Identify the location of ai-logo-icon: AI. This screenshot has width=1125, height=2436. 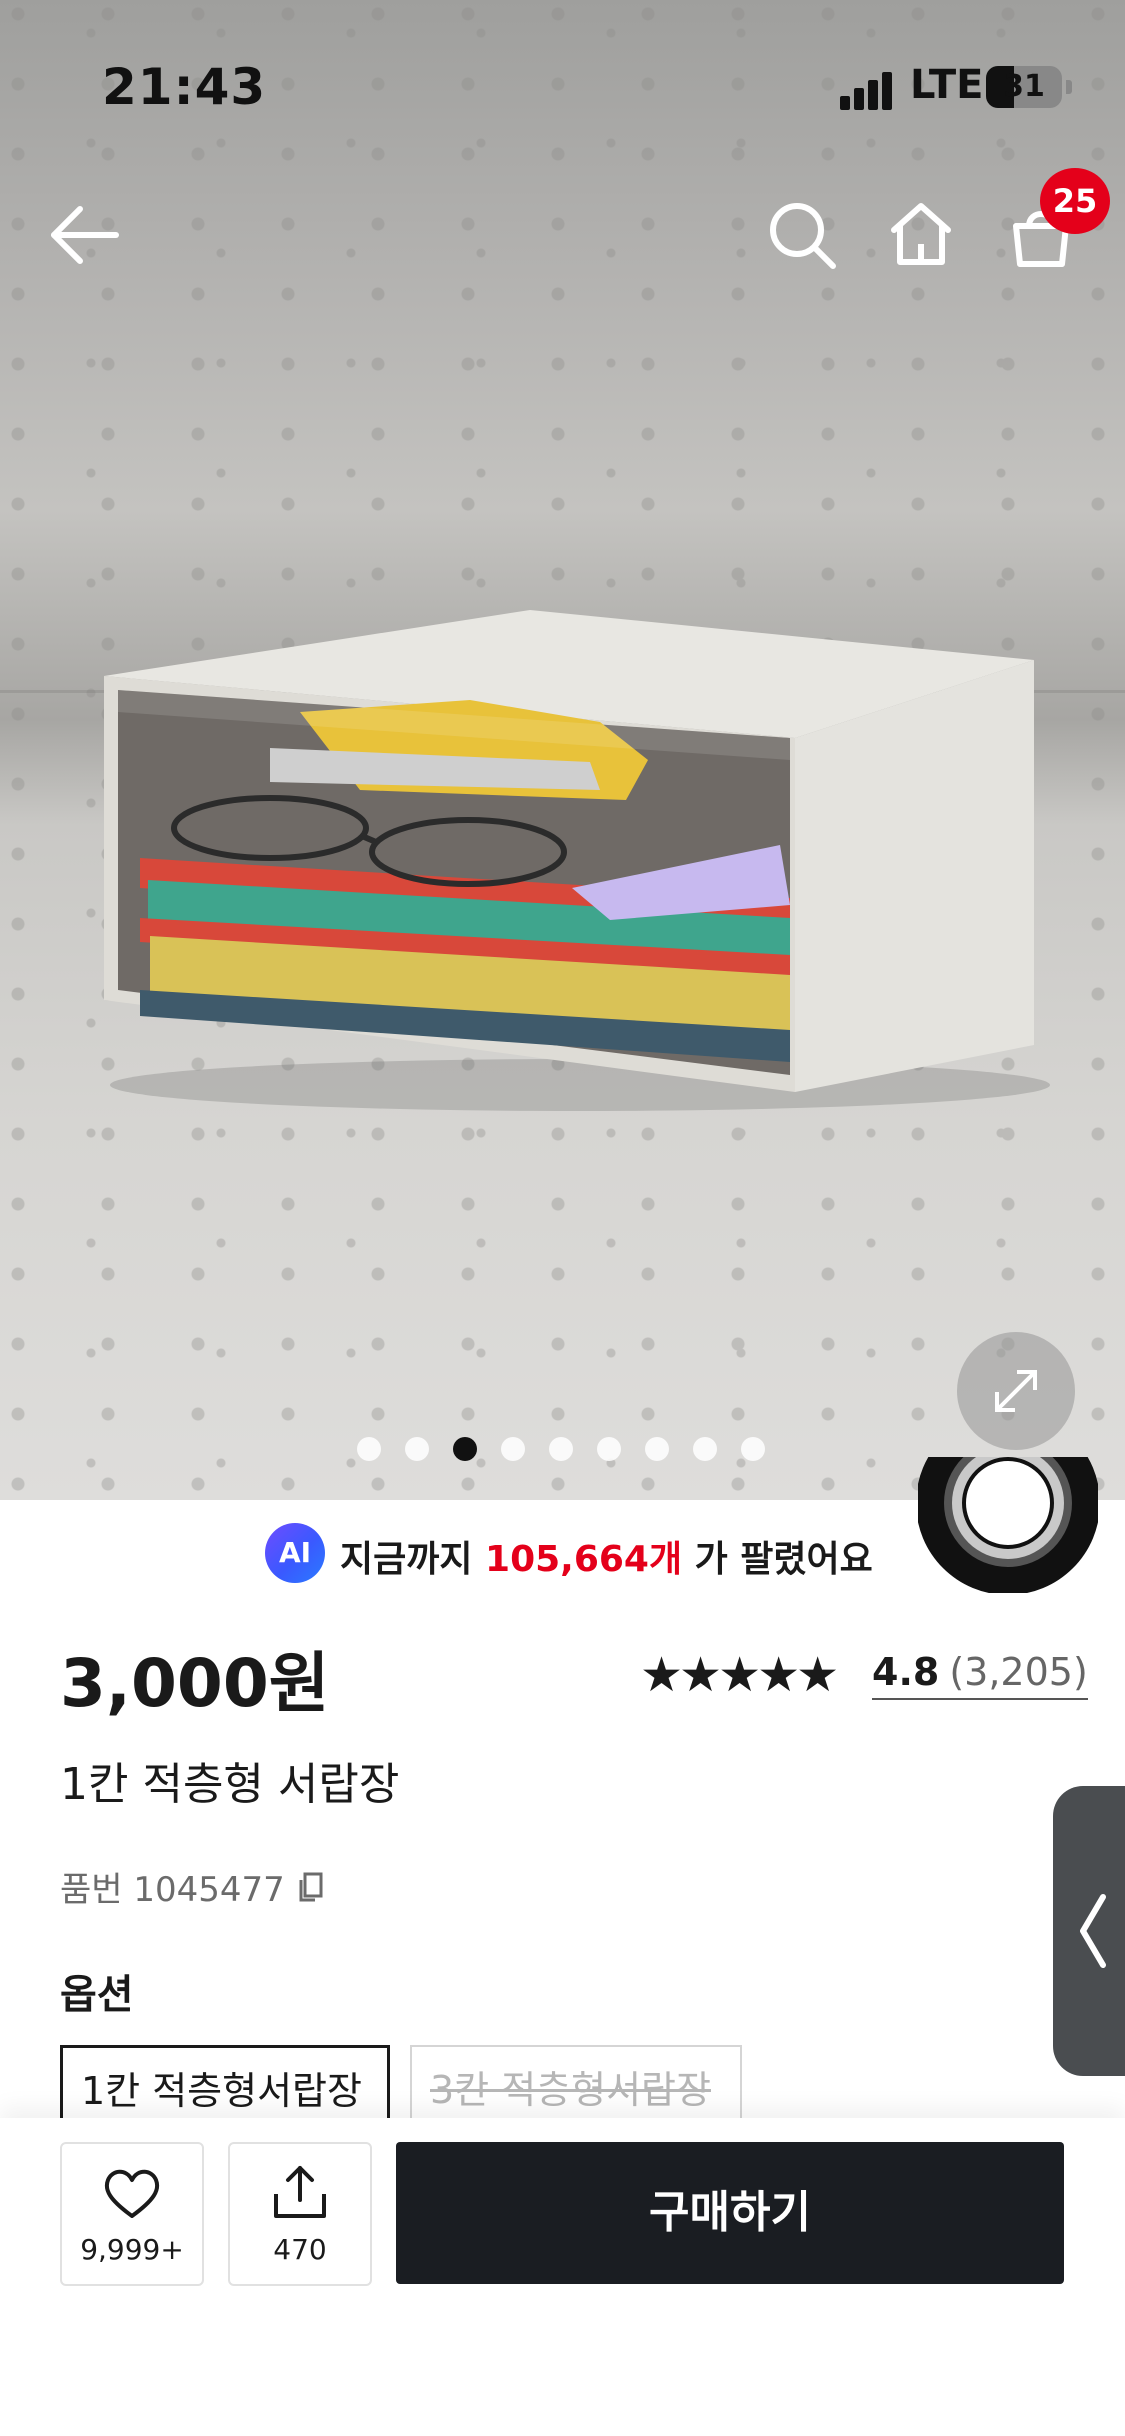
(295, 1553).